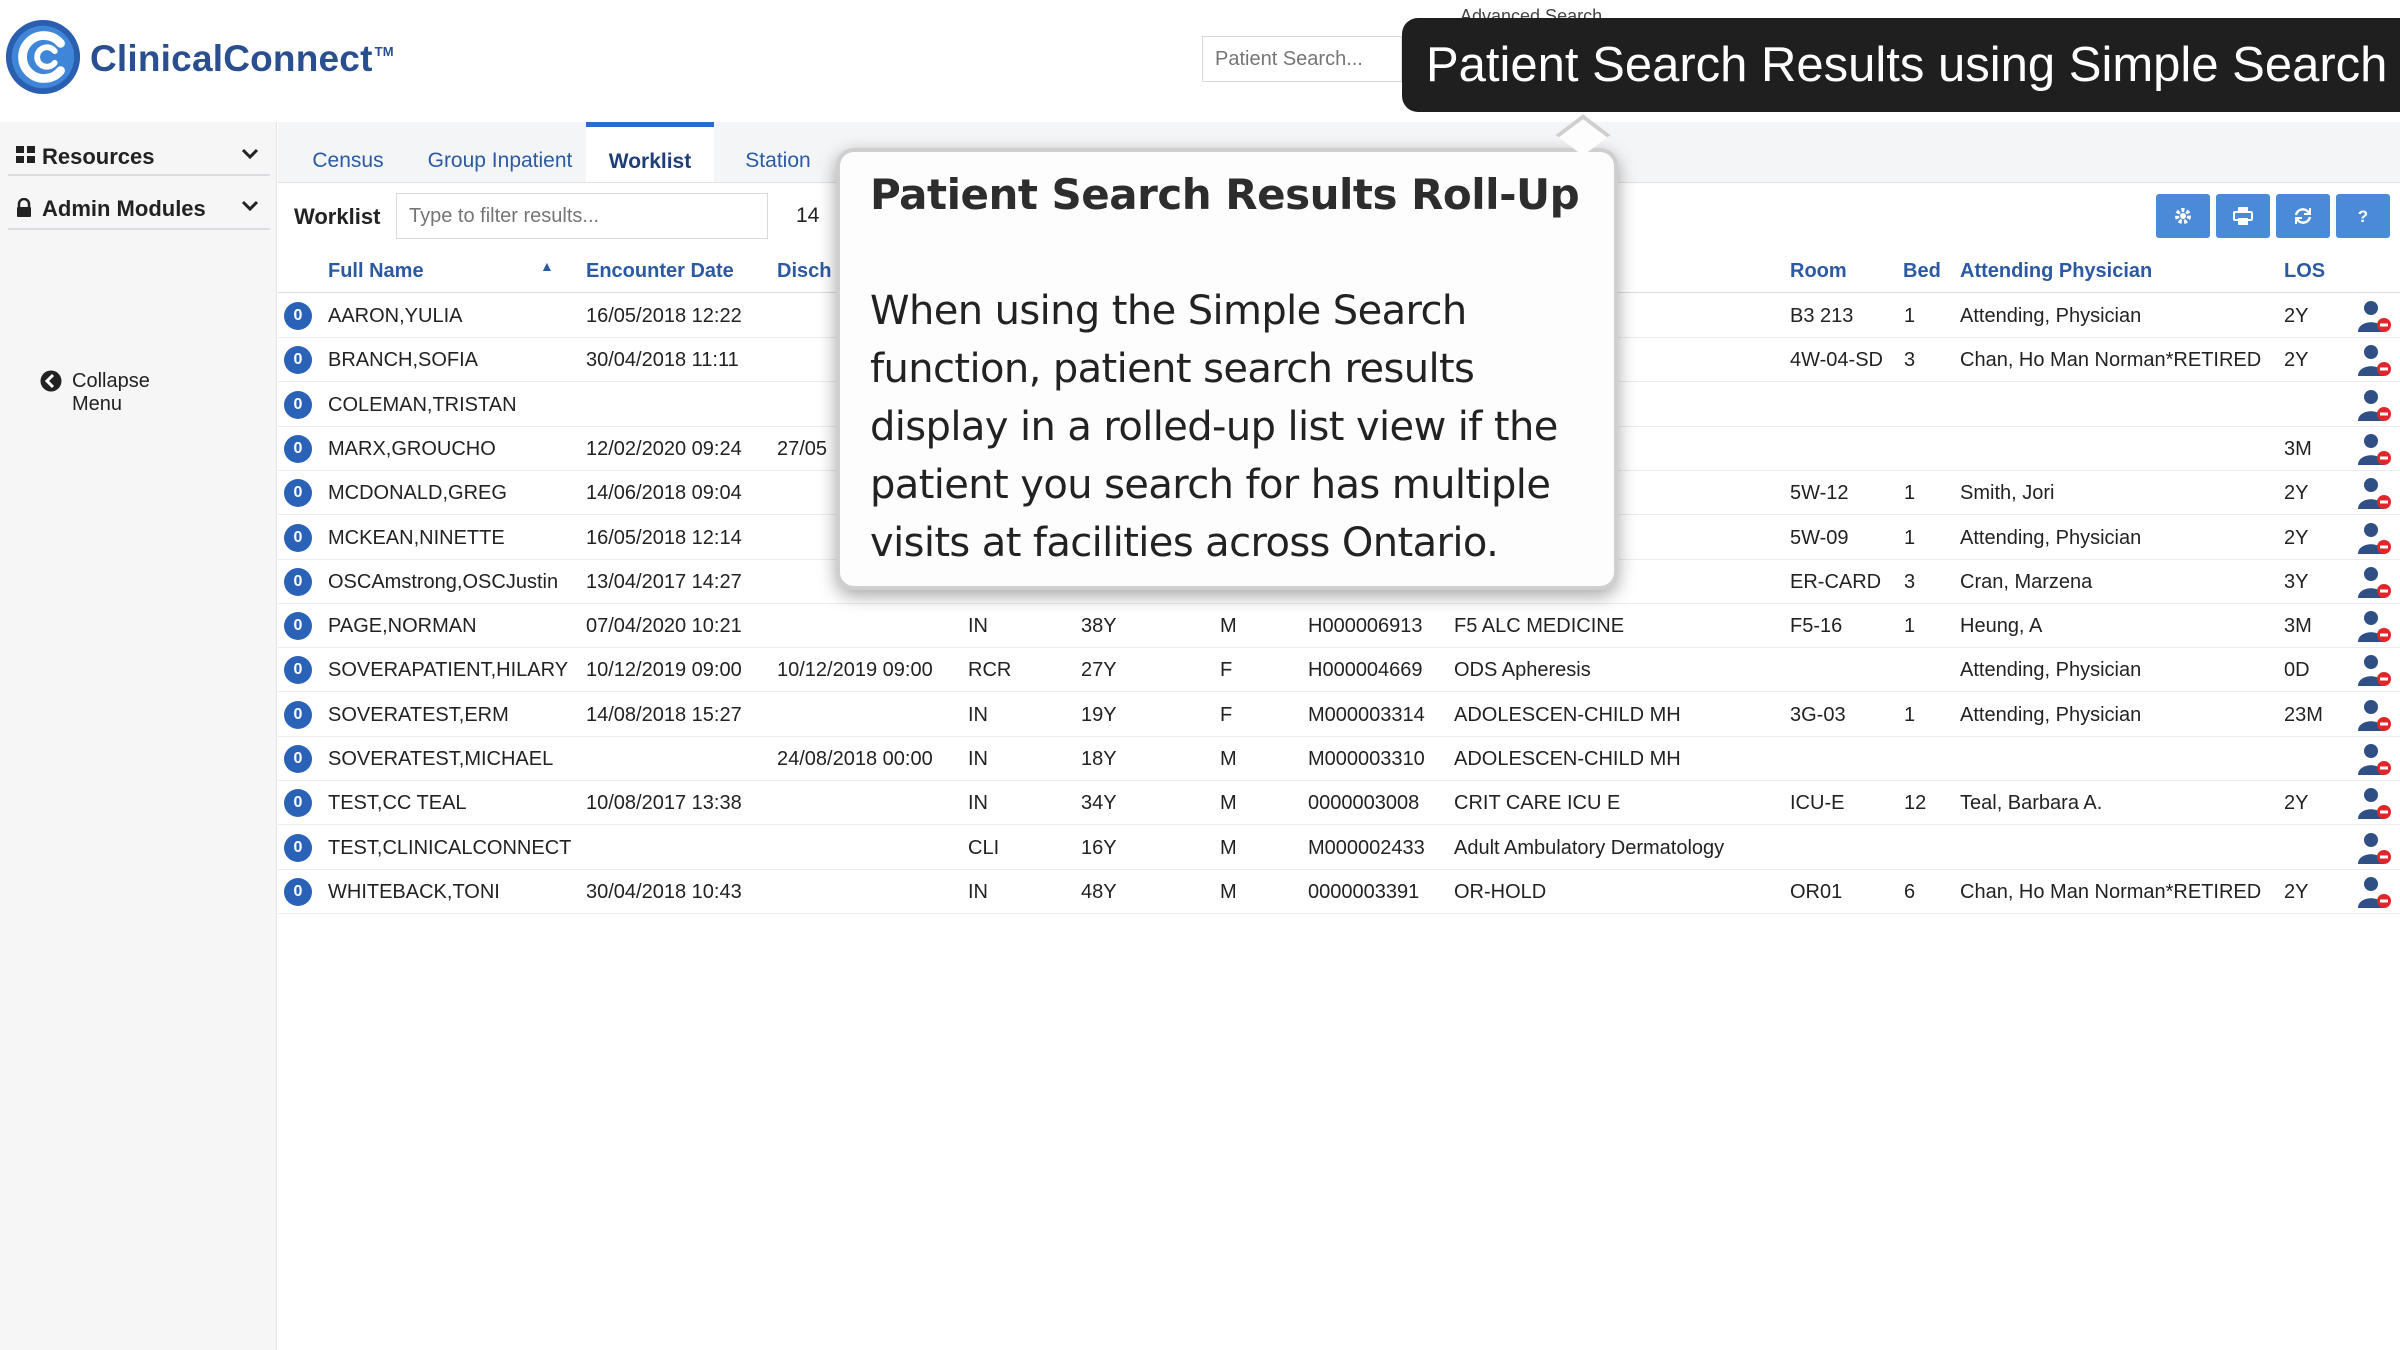  What do you see at coordinates (808, 215) in the screenshot?
I see `result-count: 14` at bounding box center [808, 215].